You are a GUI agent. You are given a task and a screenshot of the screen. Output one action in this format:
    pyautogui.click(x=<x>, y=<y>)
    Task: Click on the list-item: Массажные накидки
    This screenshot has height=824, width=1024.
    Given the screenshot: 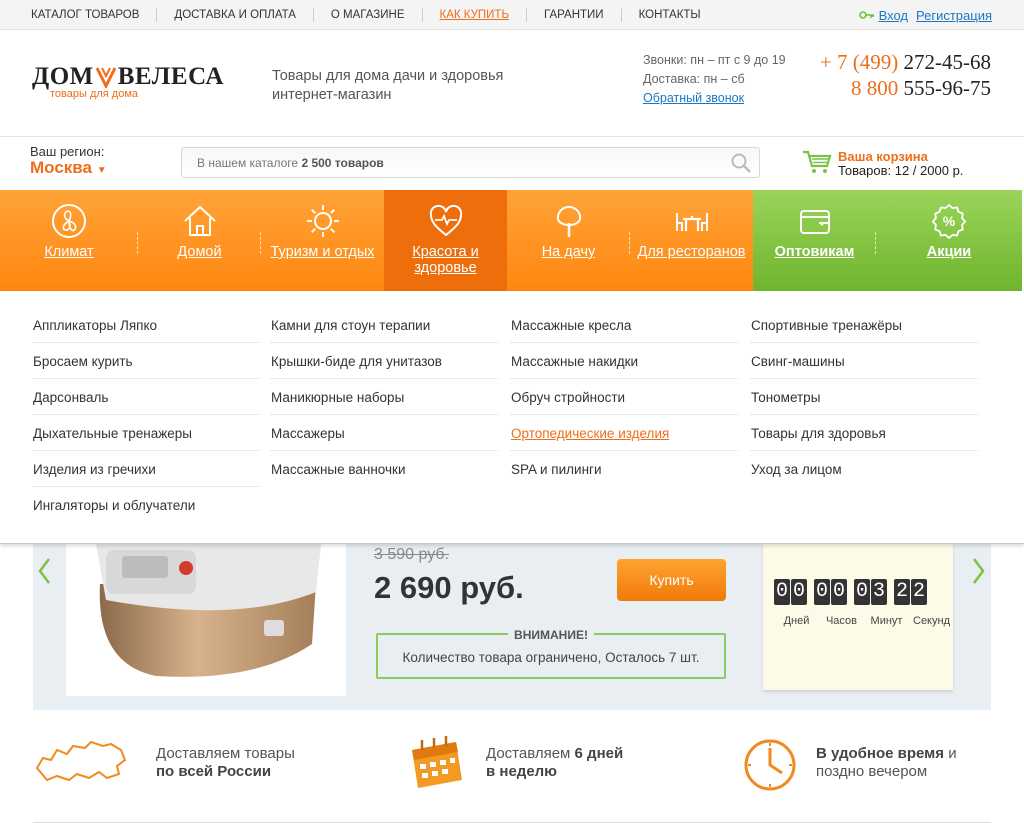 What is the action you would take?
    pyautogui.click(x=624, y=361)
    